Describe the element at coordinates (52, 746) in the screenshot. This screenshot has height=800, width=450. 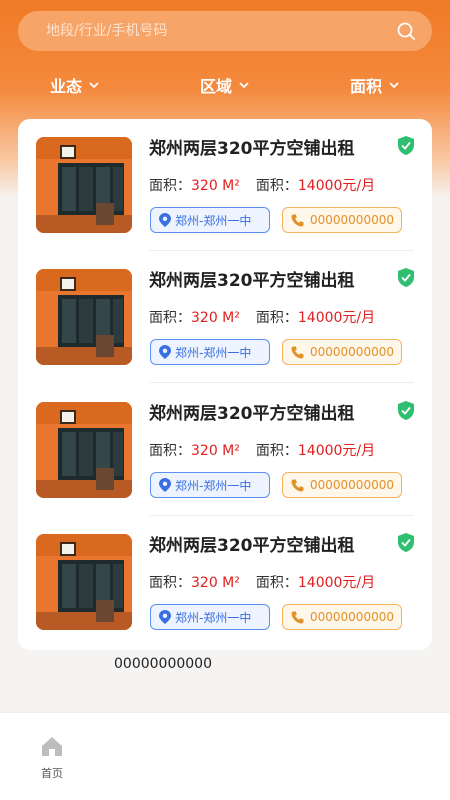
I see `home-icon` at that location.